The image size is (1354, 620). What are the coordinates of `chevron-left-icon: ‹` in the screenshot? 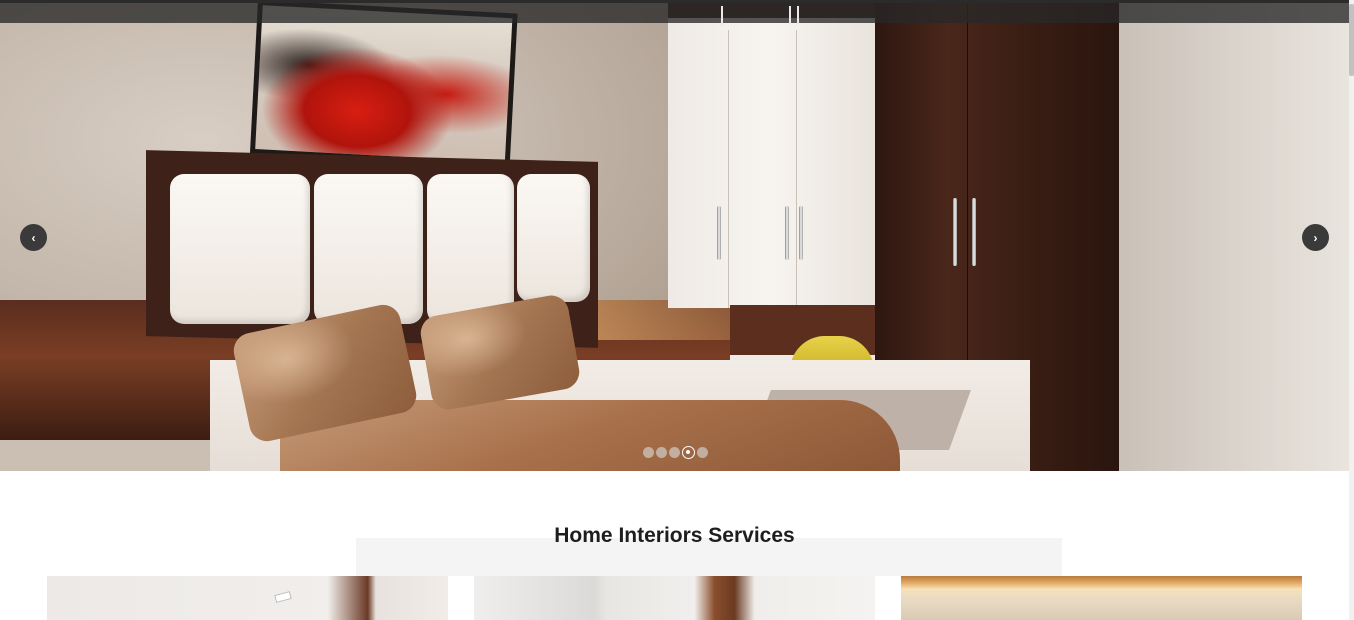 It's located at (33, 237).